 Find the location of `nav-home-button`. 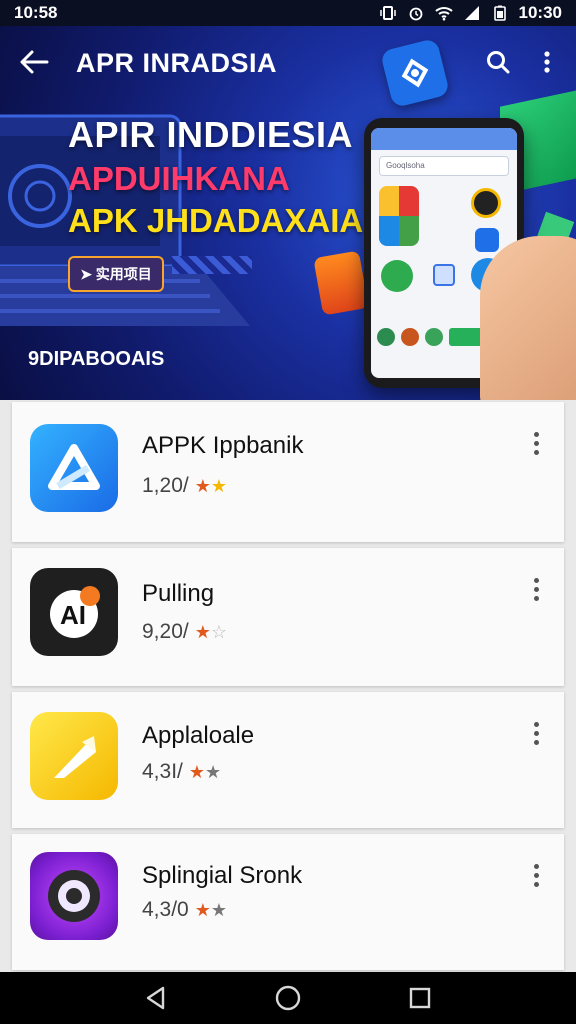

nav-home-button is located at coordinates (288, 998).